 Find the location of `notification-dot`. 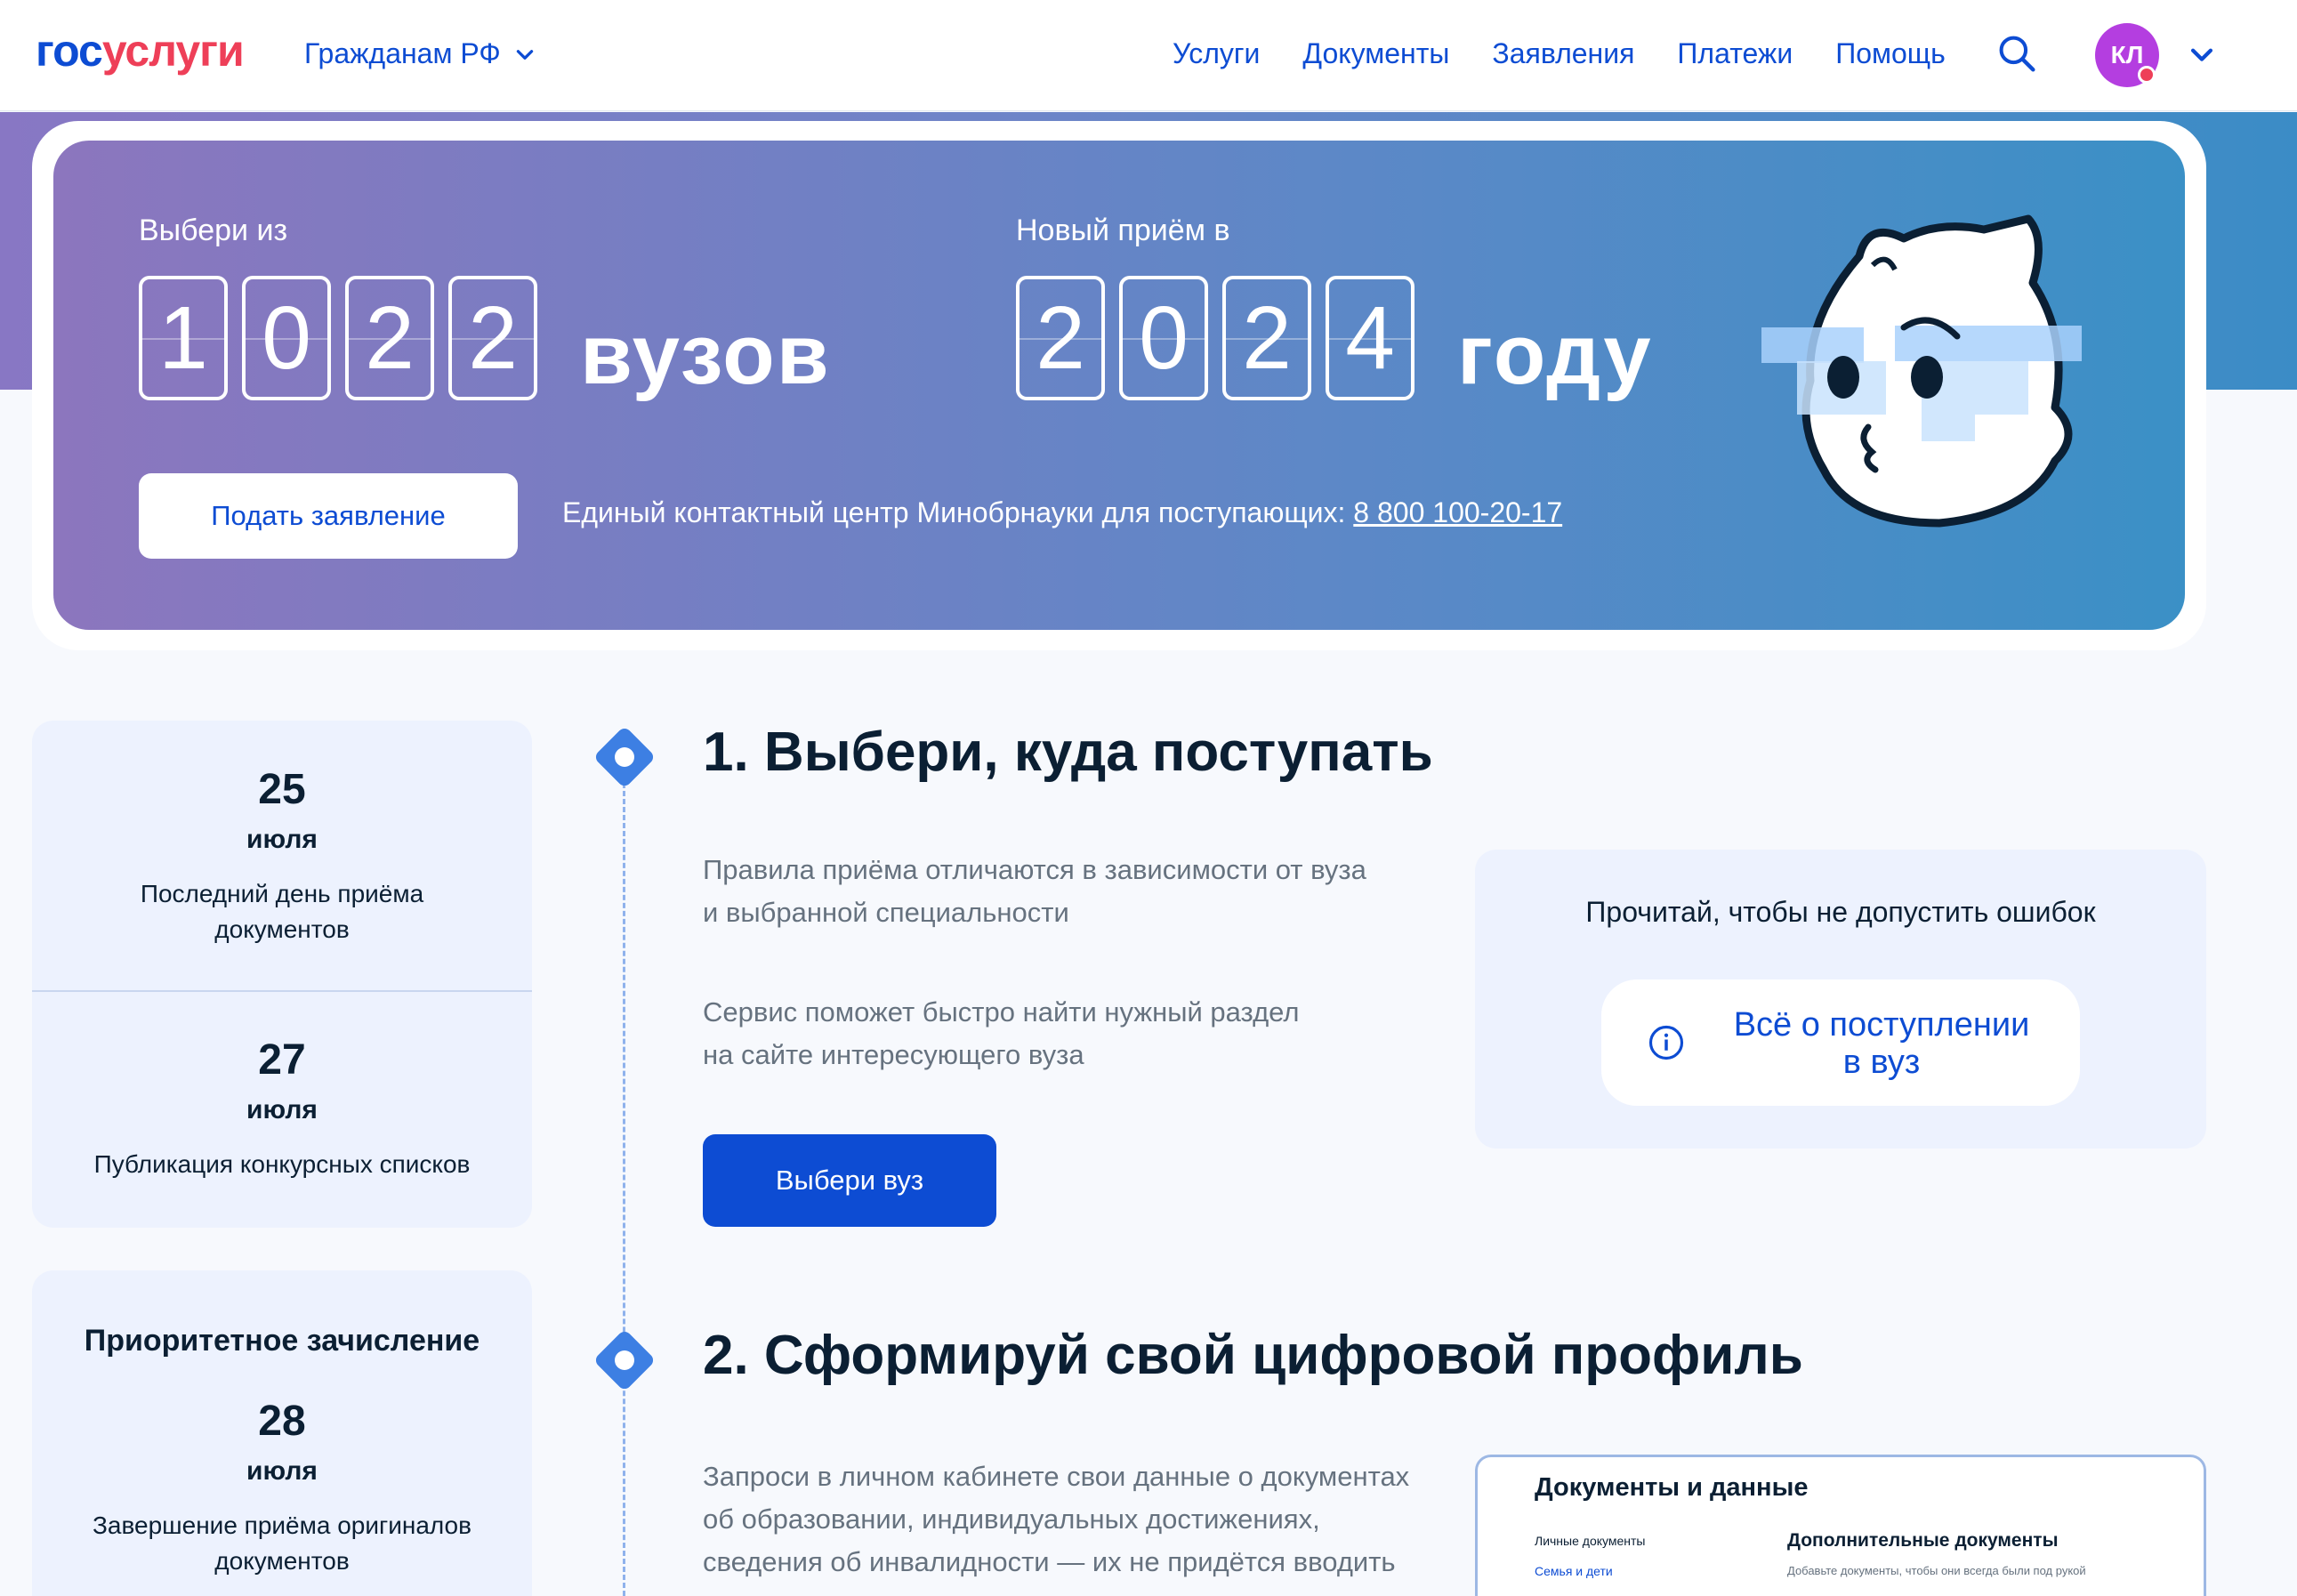

notification-dot is located at coordinates (2147, 75).